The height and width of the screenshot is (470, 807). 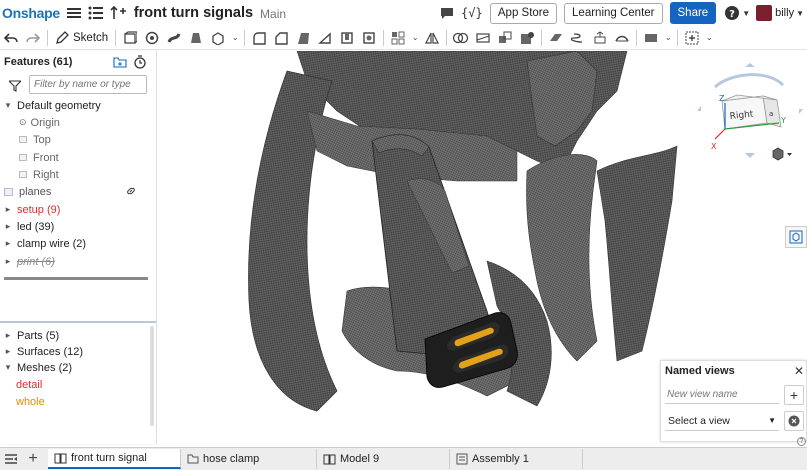 I want to click on link-icon, so click(x=131, y=192).